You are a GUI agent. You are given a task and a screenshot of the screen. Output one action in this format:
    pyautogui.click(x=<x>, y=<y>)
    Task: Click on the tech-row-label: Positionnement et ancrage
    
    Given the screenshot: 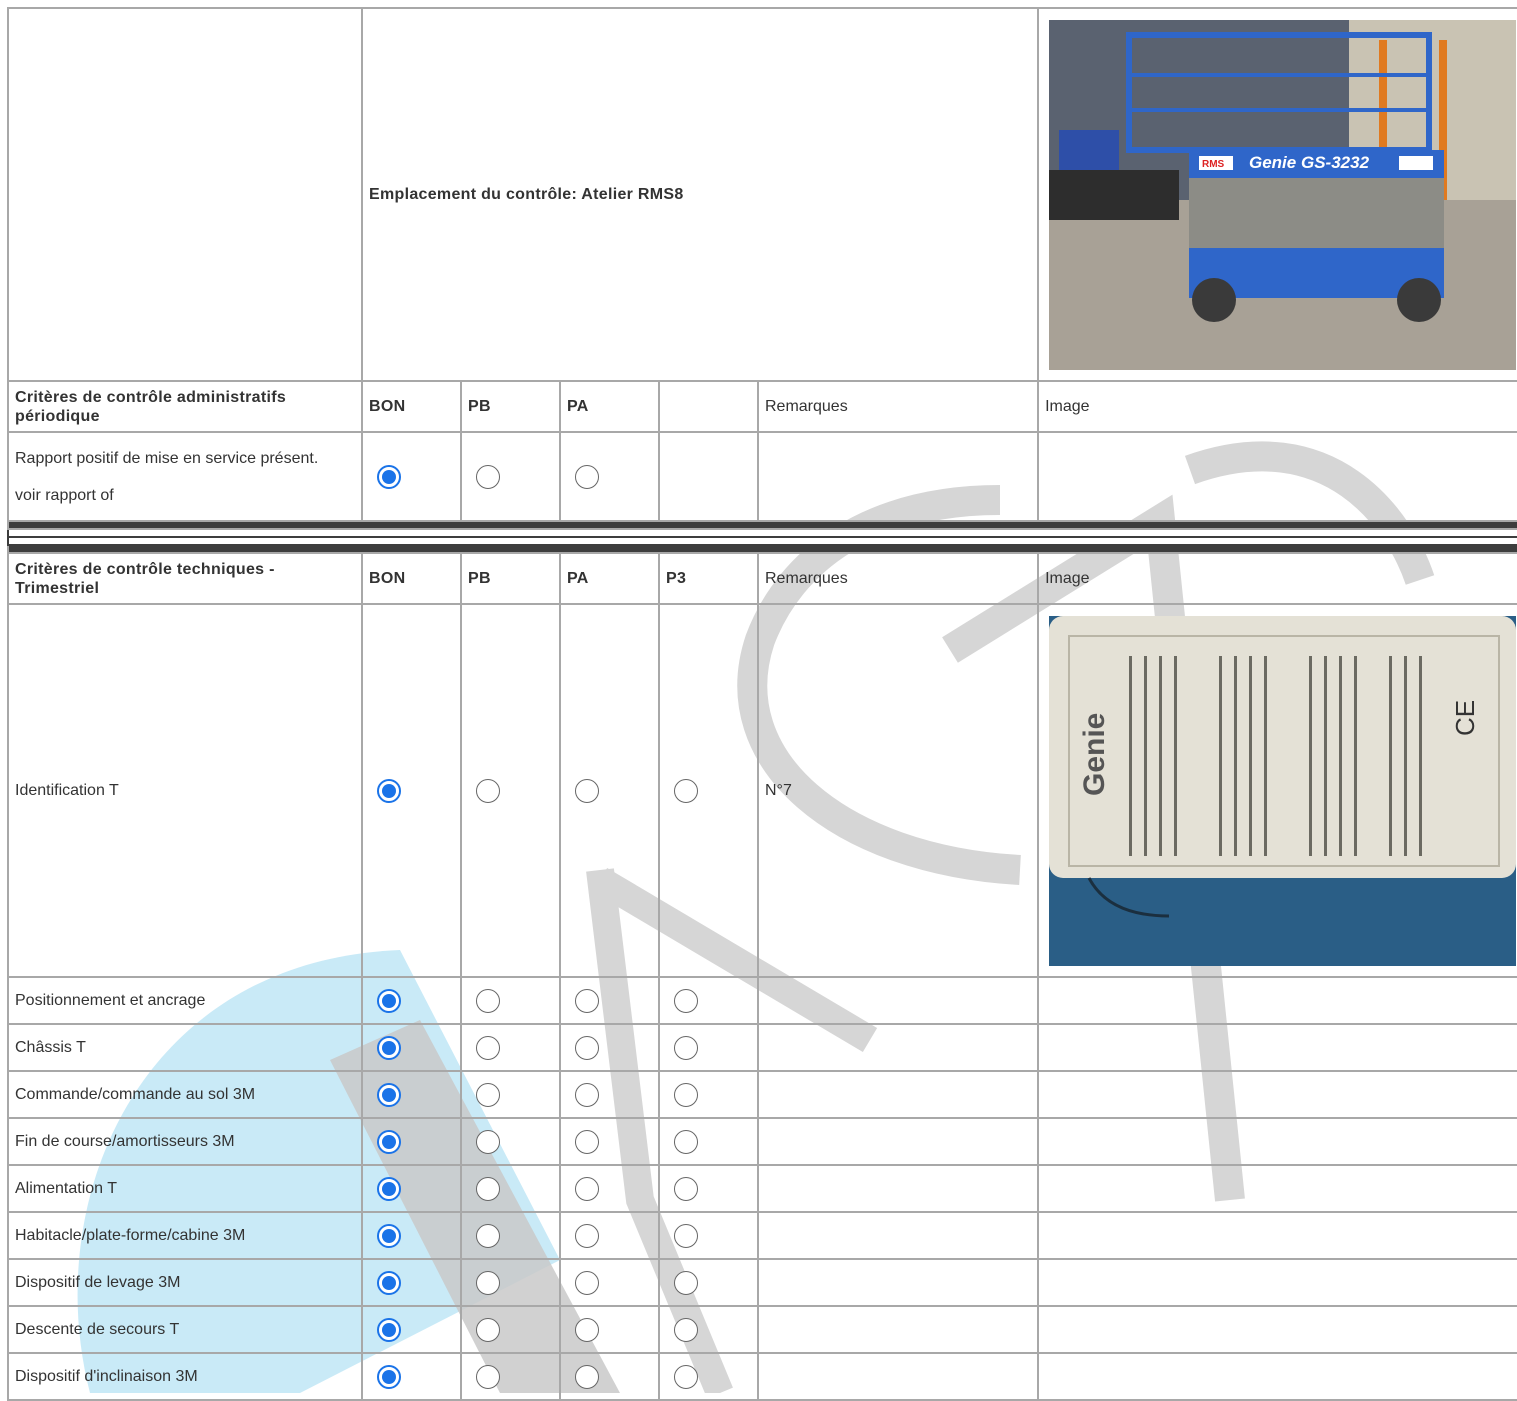 What is the action you would take?
    pyautogui.click(x=185, y=1000)
    